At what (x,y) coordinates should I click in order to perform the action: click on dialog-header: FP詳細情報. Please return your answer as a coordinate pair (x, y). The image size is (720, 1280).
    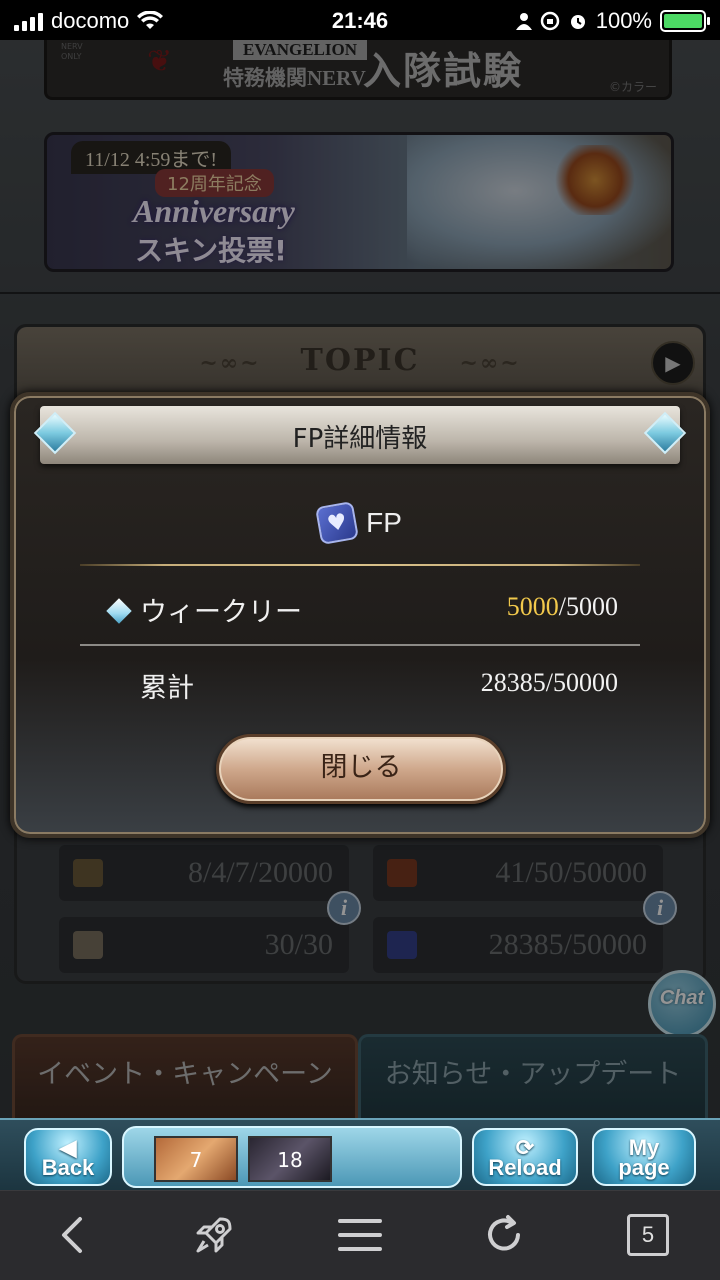
    Looking at the image, I should click on (360, 435).